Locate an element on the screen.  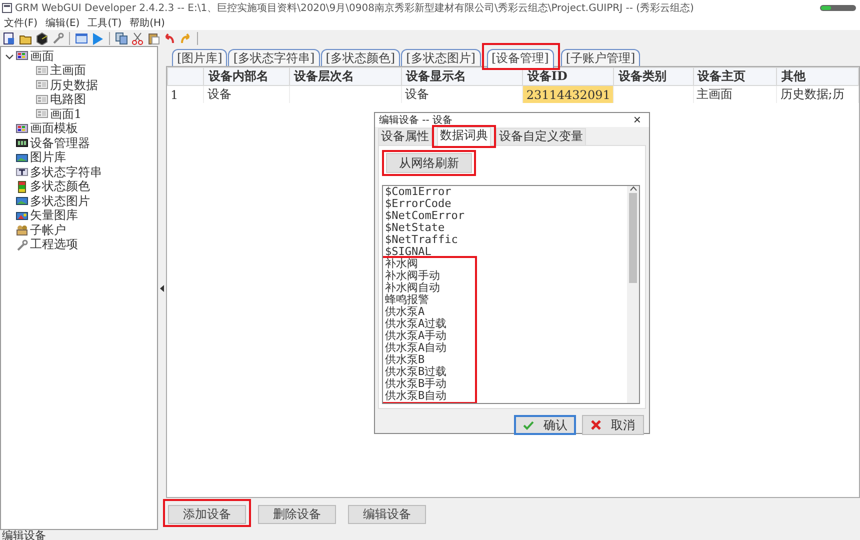
button: 删除设备 is located at coordinates (297, 514).